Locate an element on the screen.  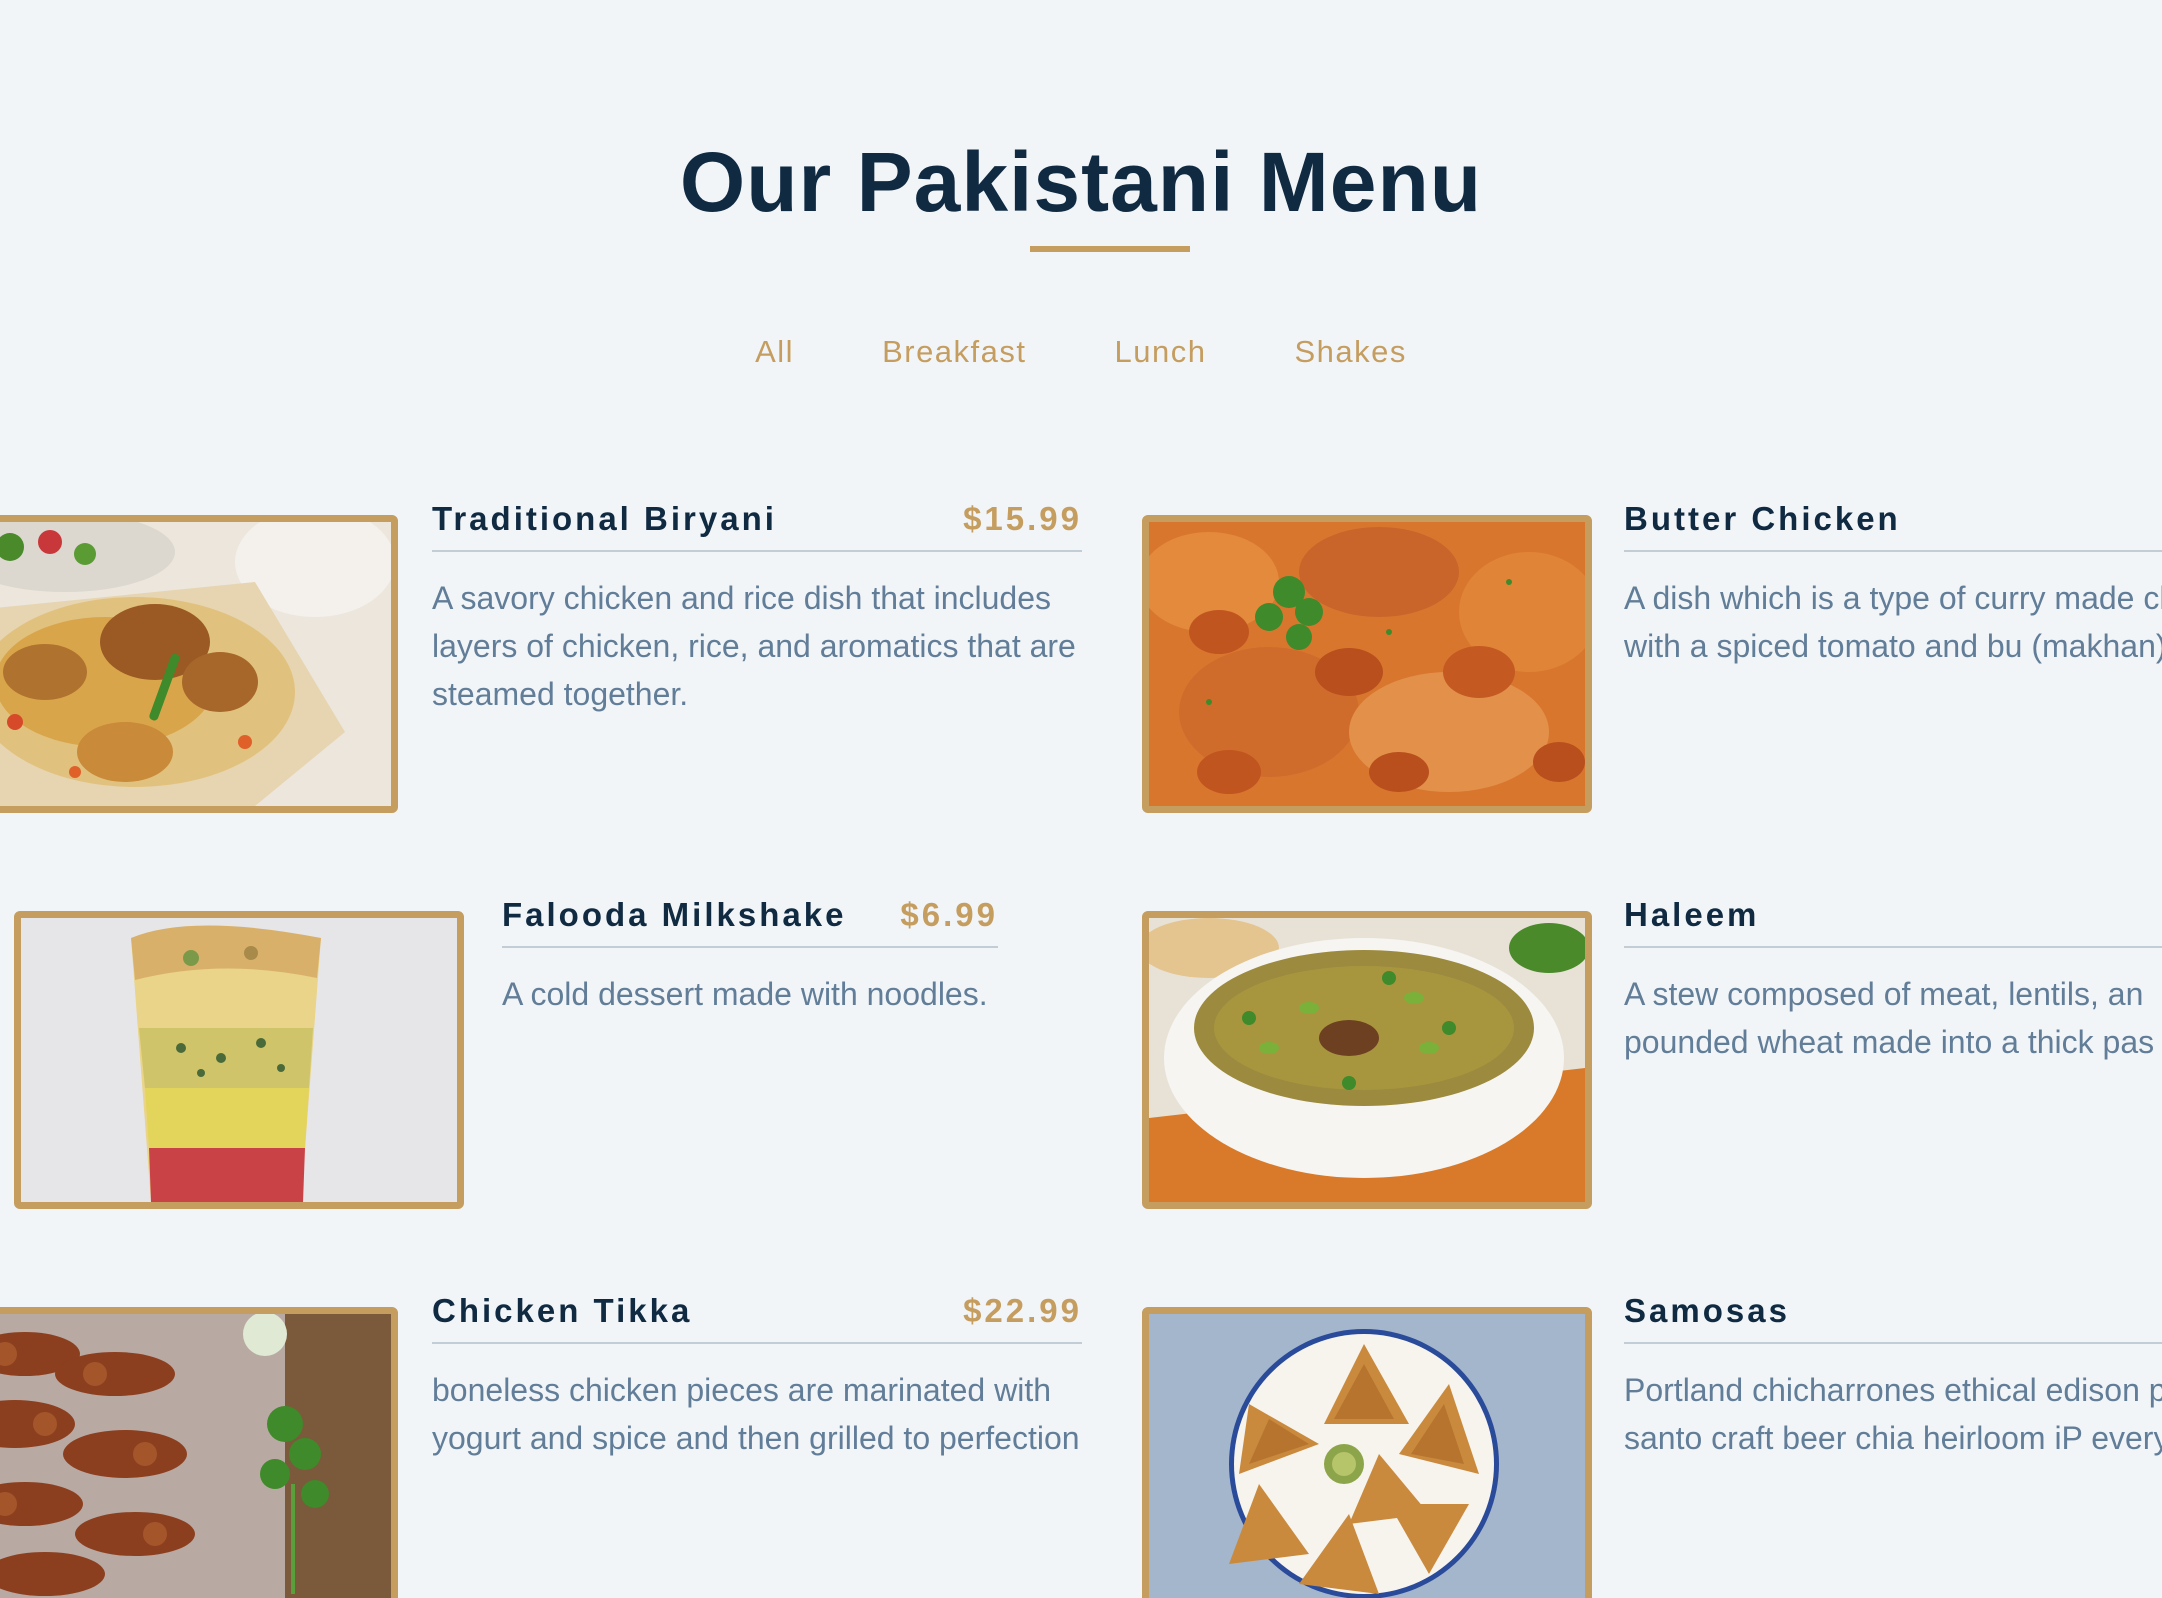
item-name: Traditional Biryani is located at coordinates (604, 518).